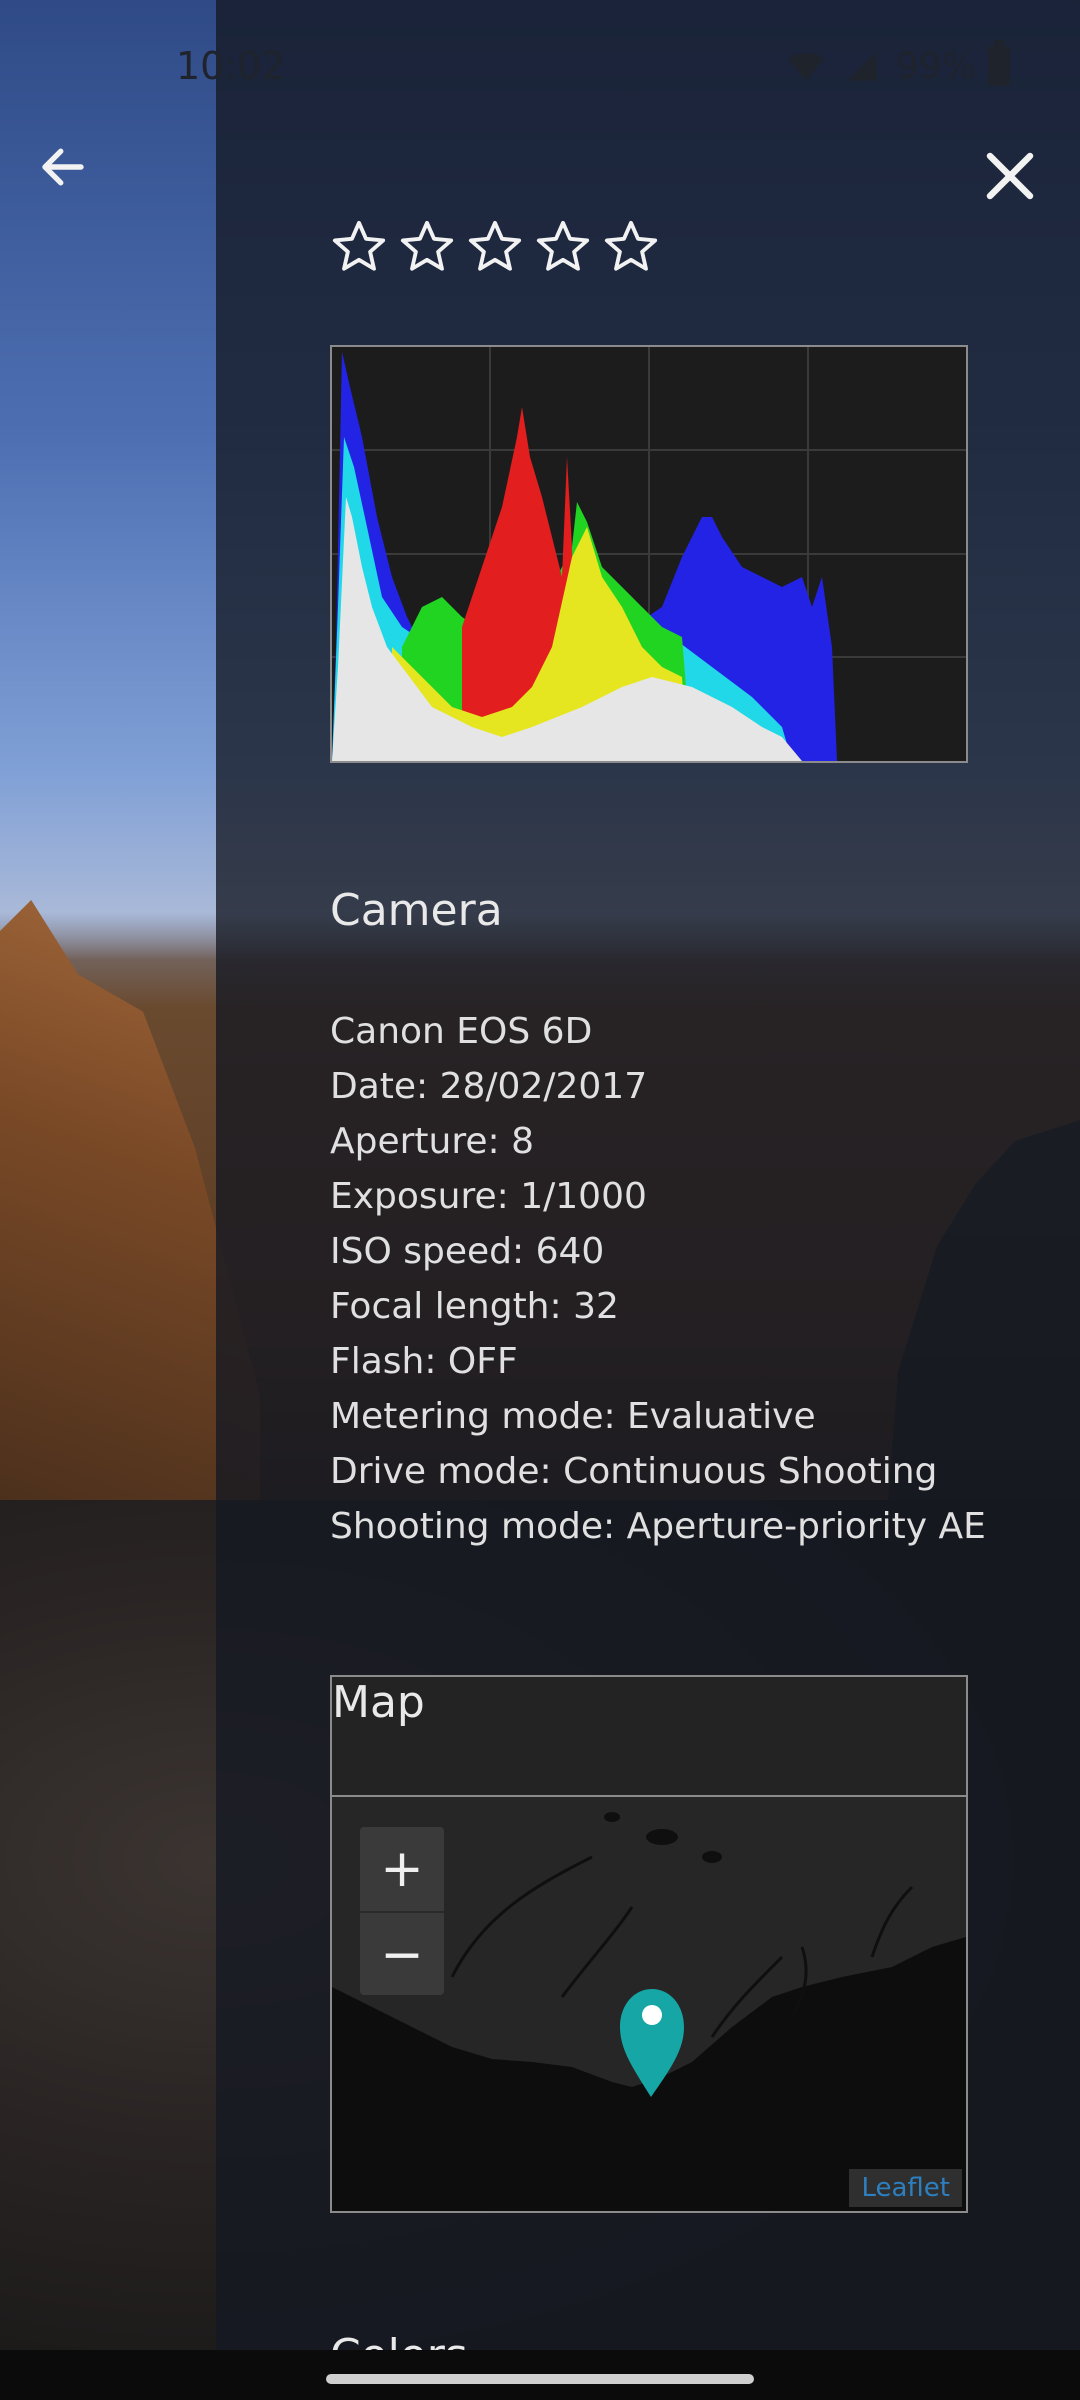 This screenshot has height=2400, width=1080. I want to click on zoom-out-button: −, so click(402, 1955).